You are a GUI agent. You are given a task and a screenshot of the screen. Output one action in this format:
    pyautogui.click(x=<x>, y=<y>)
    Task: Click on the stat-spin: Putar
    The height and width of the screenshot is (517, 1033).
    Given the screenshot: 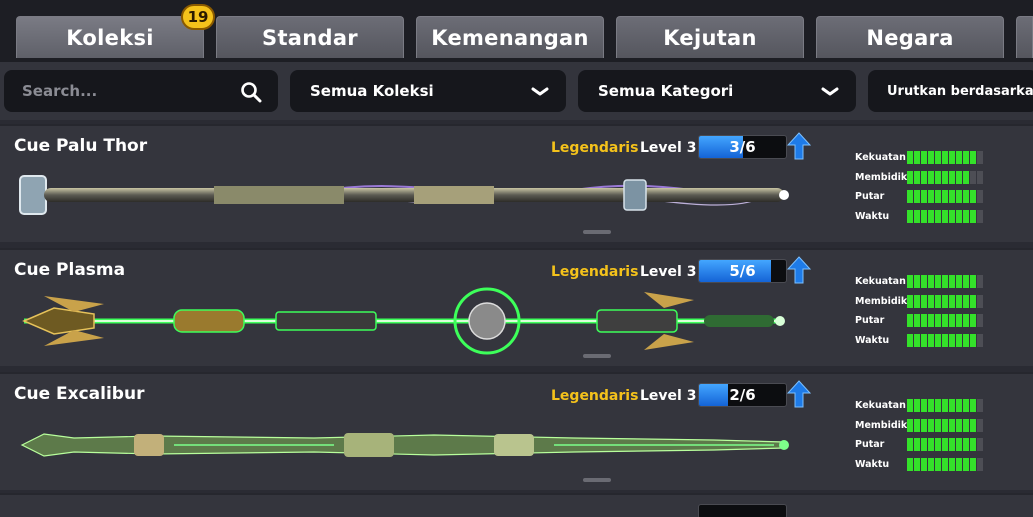 What is the action you would take?
    pyautogui.click(x=919, y=321)
    